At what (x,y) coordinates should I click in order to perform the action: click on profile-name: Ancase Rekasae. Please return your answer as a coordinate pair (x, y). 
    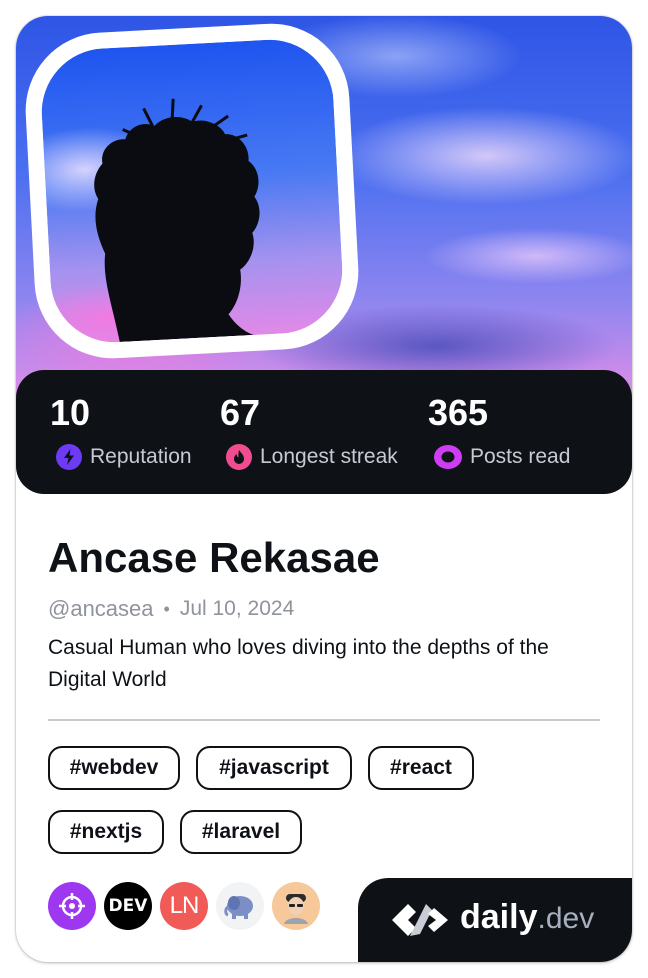
    Looking at the image, I should click on (214, 557).